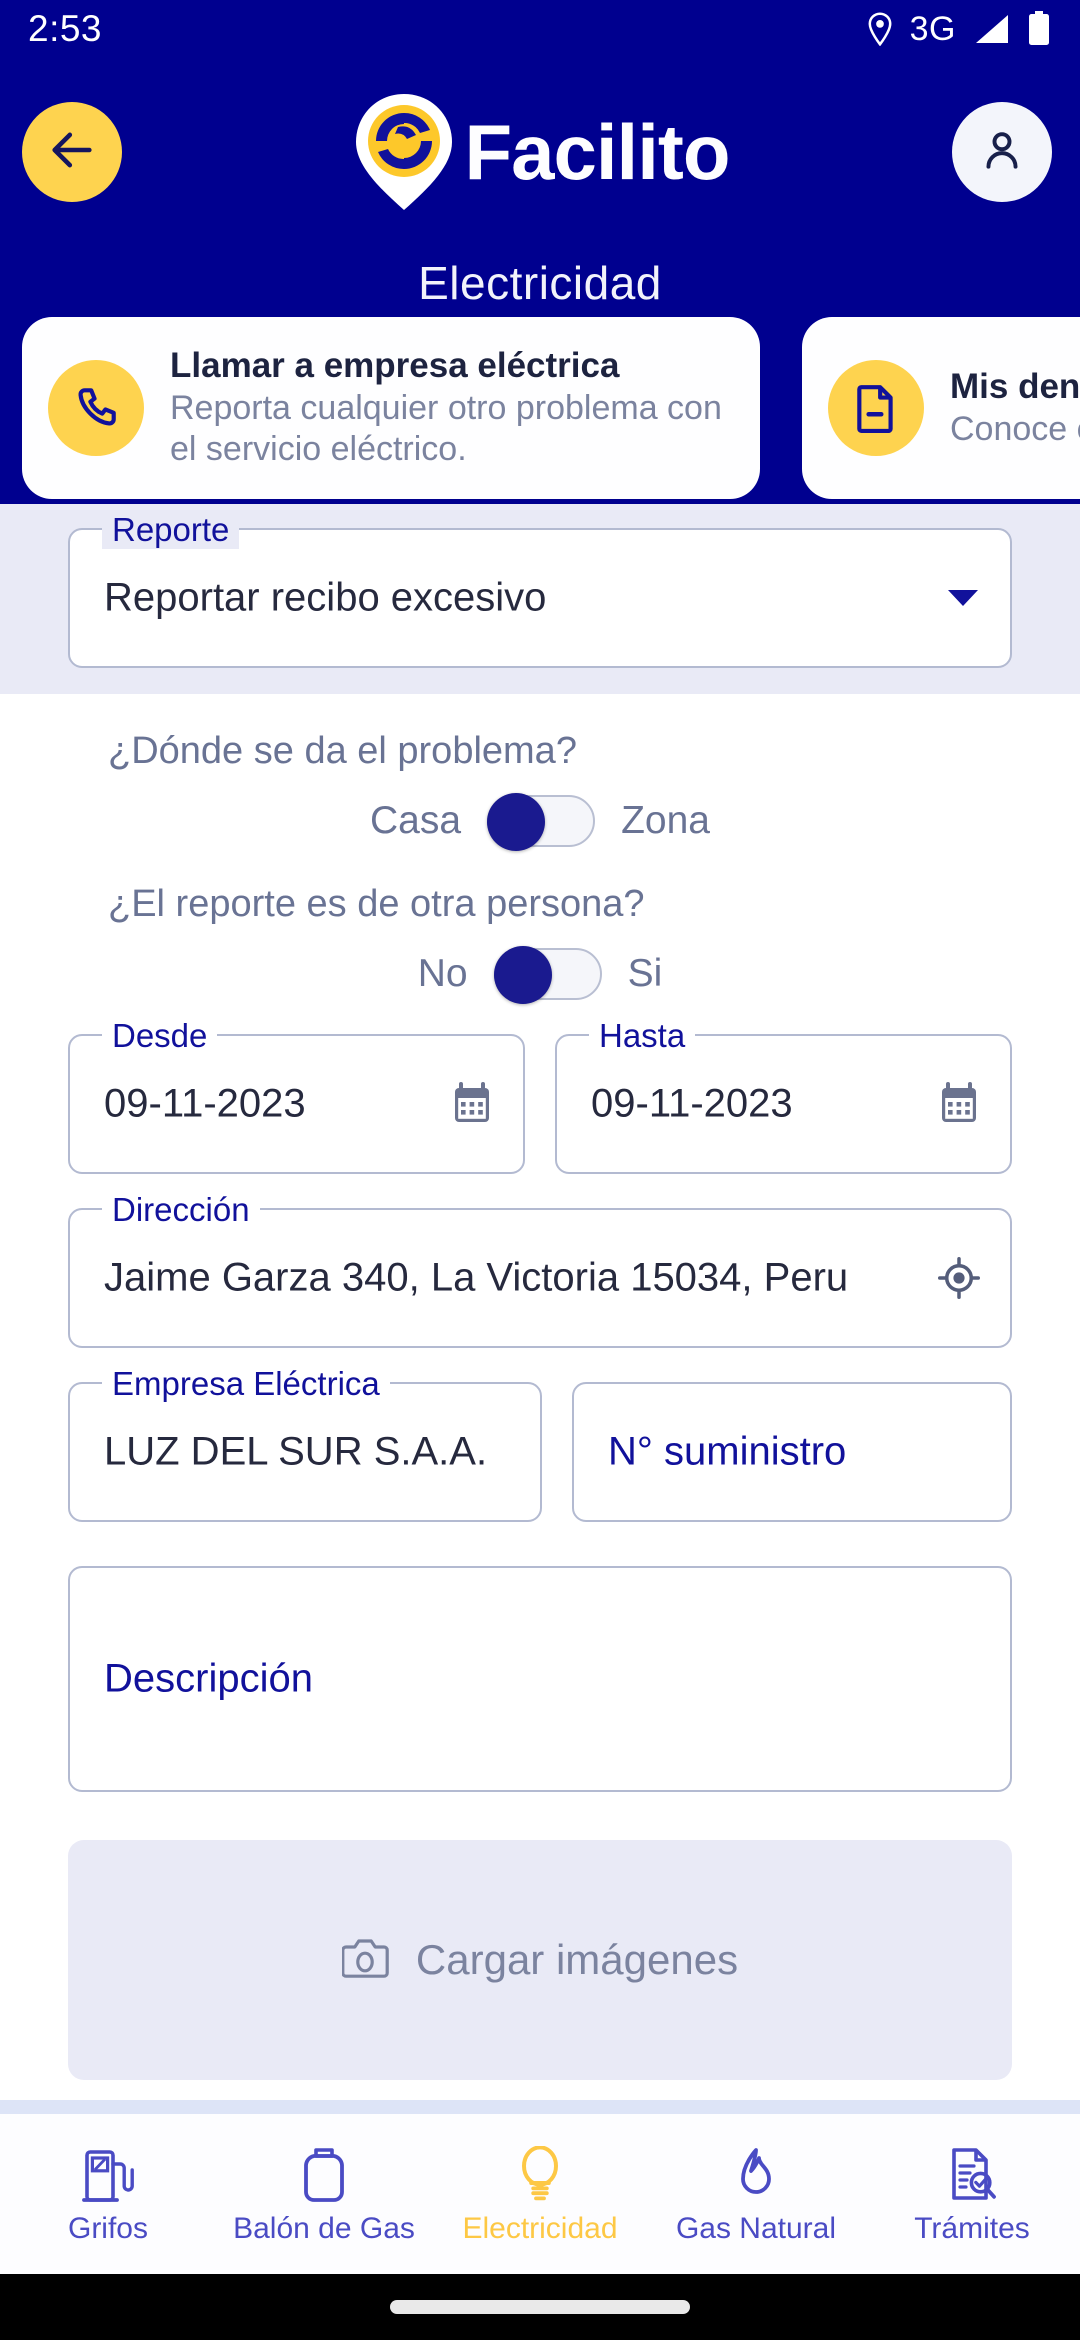  Describe the element at coordinates (665, 821) in the screenshot. I see `toggle-option-zona: Zona` at that location.